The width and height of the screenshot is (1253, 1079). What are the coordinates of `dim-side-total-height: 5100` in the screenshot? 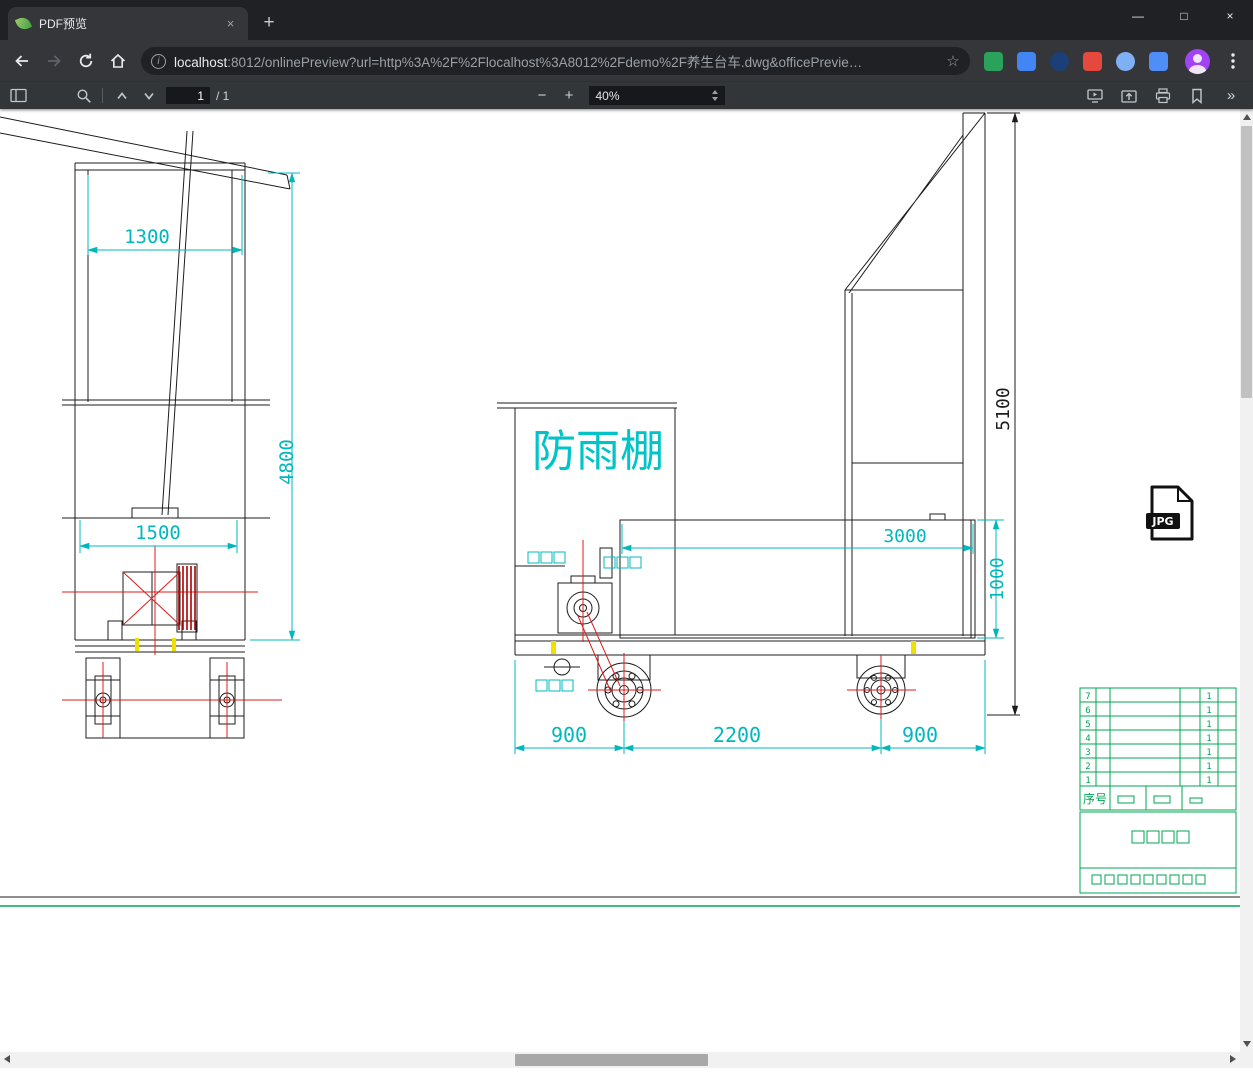 It's located at (1003, 408).